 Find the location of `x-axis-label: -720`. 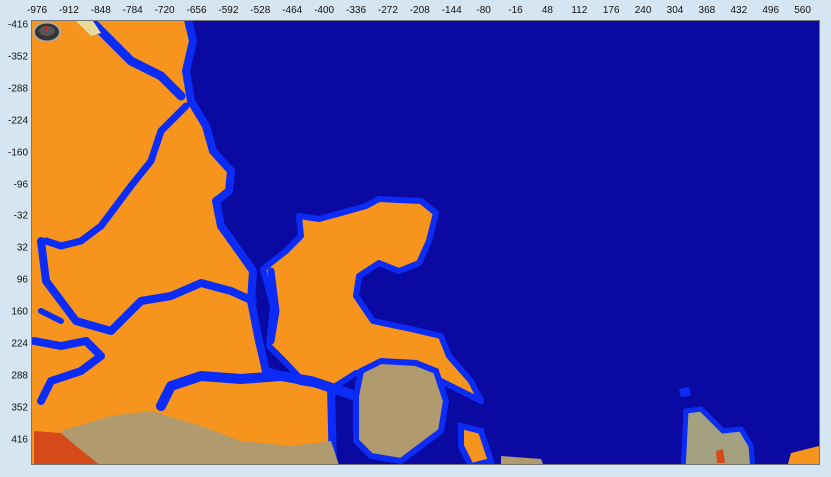

x-axis-label: -720 is located at coordinates (164, 10).